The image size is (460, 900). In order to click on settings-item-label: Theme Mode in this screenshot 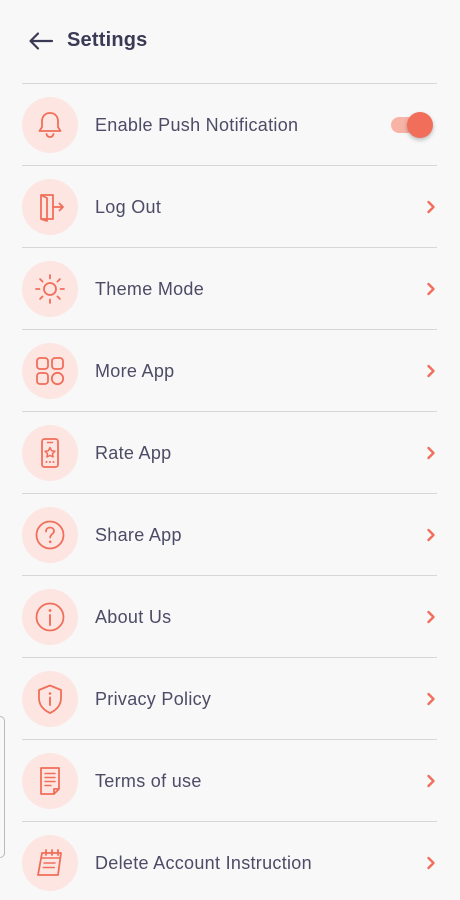, I will do `click(150, 289)`.